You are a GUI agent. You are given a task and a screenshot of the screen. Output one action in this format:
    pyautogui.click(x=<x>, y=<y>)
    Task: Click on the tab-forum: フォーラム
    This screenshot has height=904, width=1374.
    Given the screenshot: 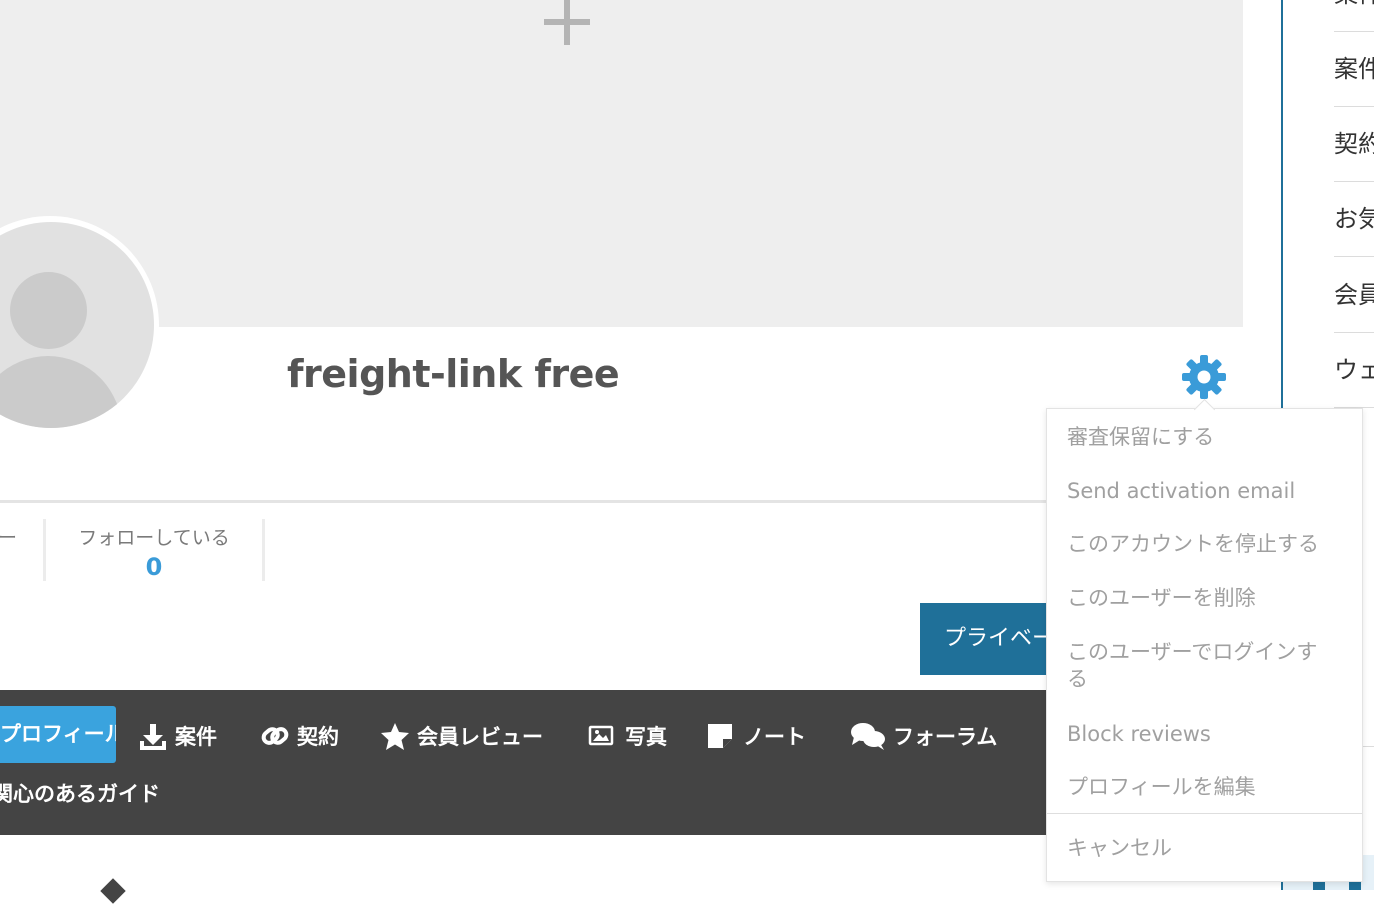 What is the action you would take?
    pyautogui.click(x=923, y=736)
    